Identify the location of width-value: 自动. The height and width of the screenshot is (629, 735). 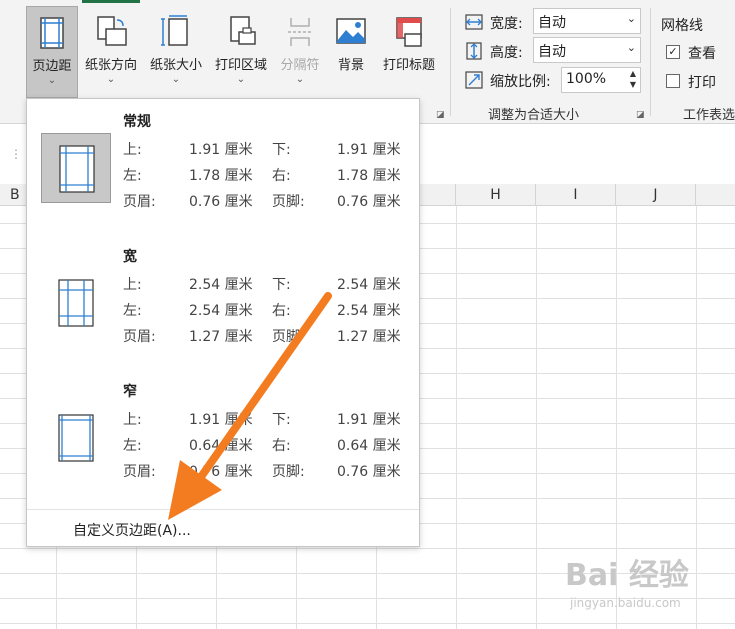
(552, 23).